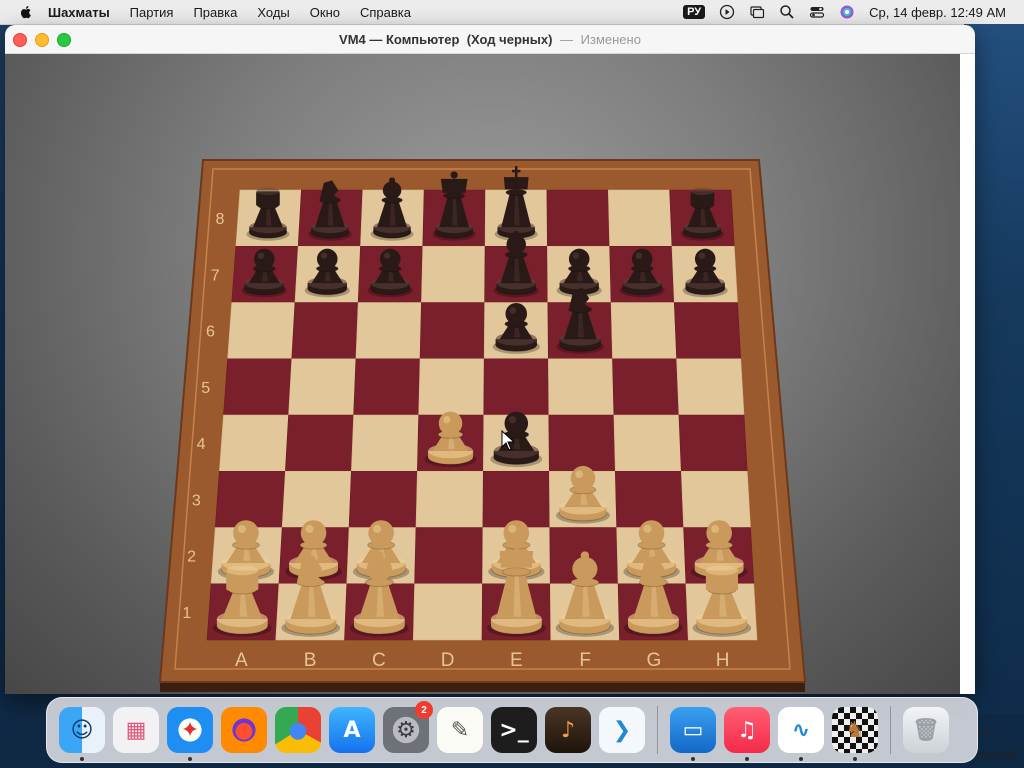 This screenshot has height=768, width=1024. Describe the element at coordinates (817, 12) in the screenshot. I see `control-center-icon` at that location.